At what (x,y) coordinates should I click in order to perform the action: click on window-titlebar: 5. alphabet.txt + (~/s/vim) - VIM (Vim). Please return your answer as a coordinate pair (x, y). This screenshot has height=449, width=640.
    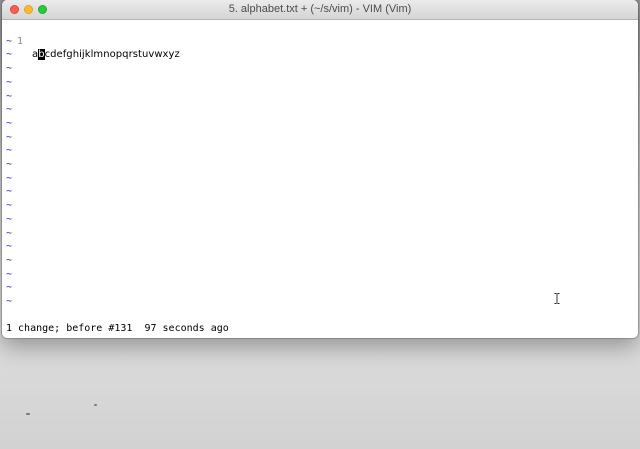
    Looking at the image, I should click on (320, 10).